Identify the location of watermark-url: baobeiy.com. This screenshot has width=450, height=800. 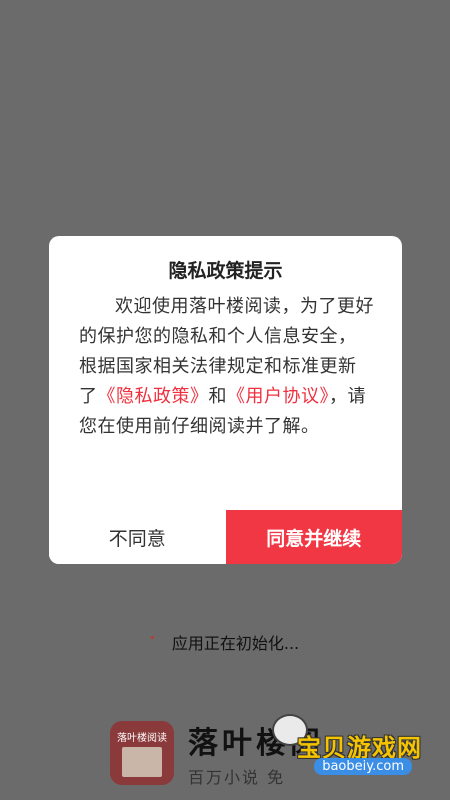
(363, 766).